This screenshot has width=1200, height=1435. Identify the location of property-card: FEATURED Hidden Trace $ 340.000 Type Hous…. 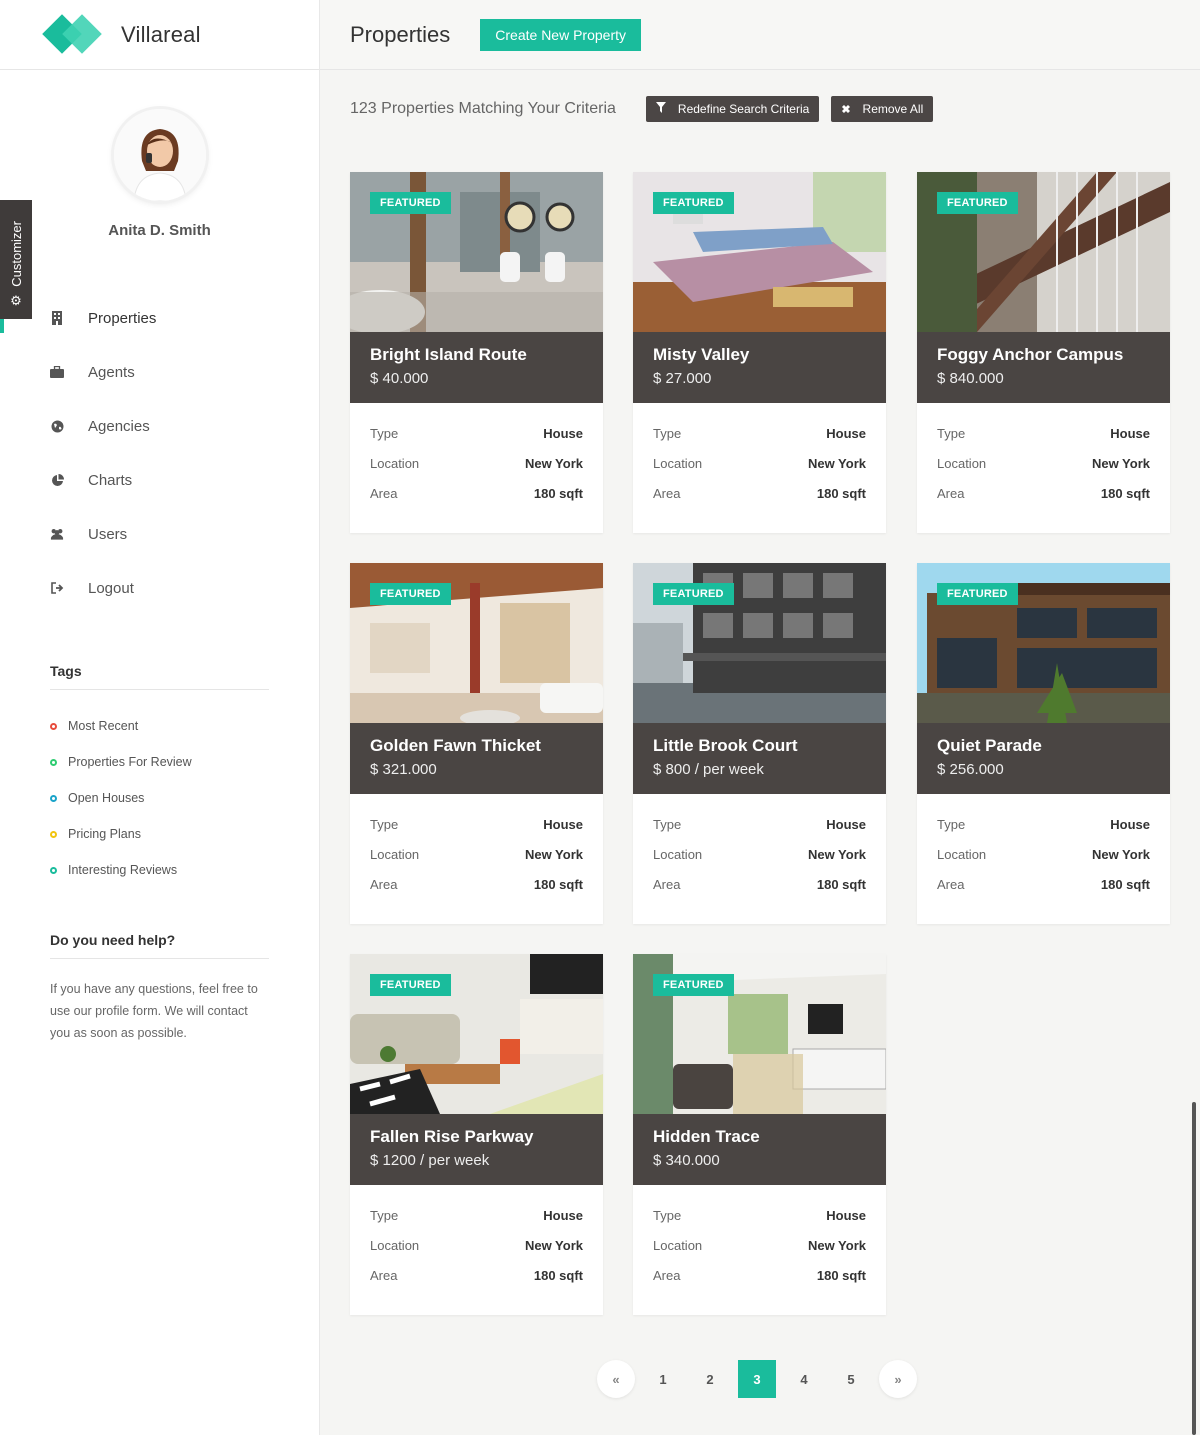
(759, 1134).